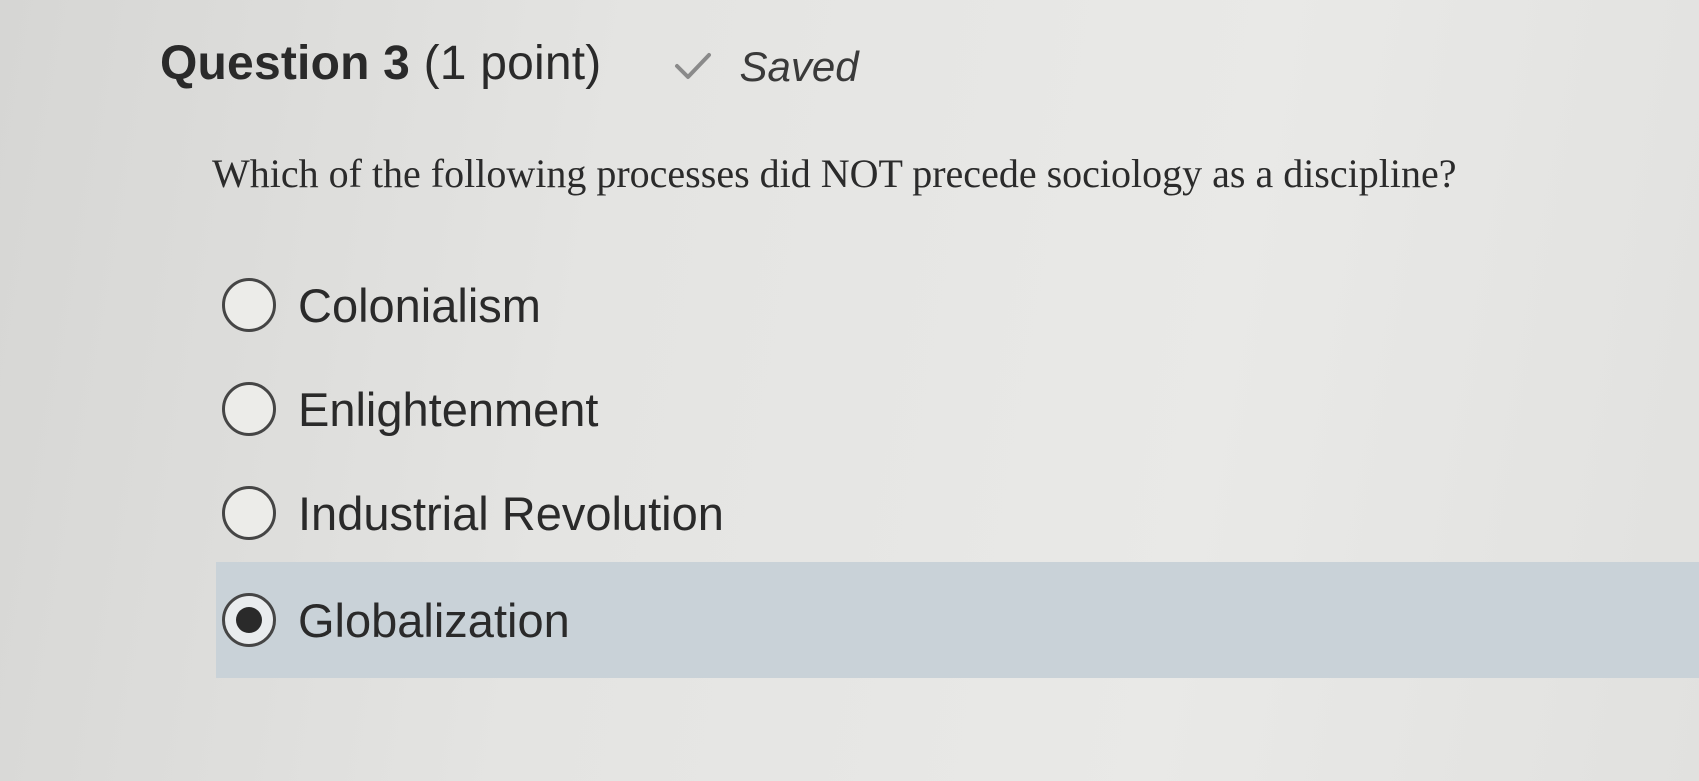 The width and height of the screenshot is (1699, 781). I want to click on option-globalization: Globalization, so click(396, 620).